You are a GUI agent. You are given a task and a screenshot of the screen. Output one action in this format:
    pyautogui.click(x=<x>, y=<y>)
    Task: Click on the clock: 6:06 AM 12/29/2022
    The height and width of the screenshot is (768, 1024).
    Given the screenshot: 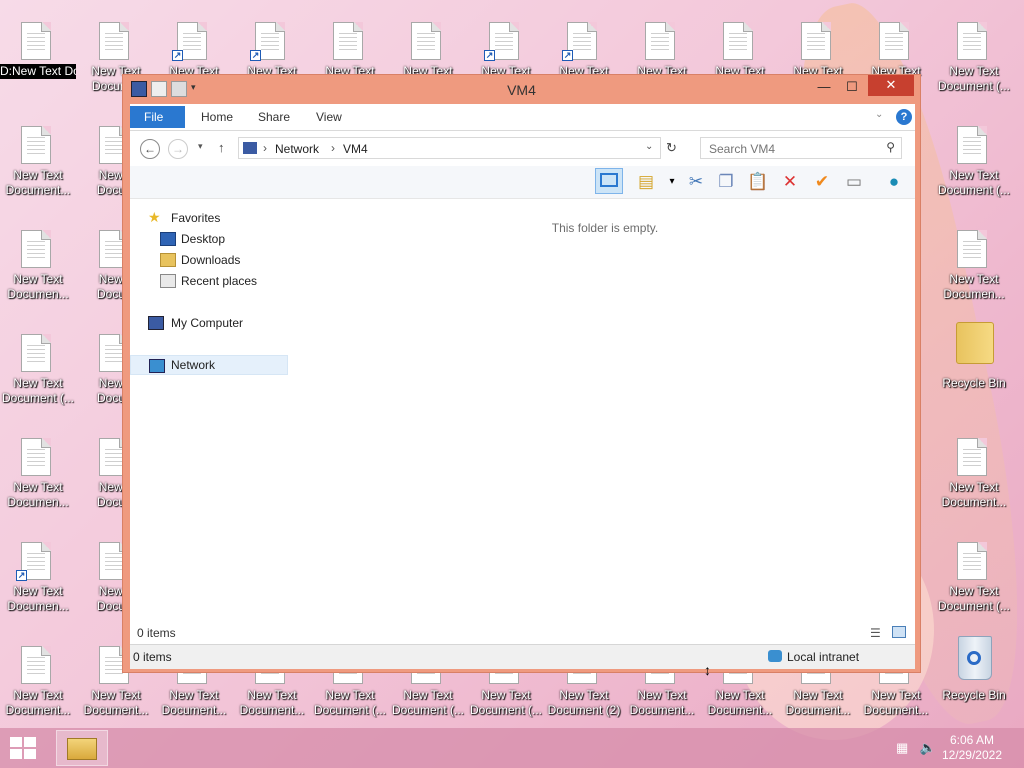 What is the action you would take?
    pyautogui.click(x=972, y=748)
    